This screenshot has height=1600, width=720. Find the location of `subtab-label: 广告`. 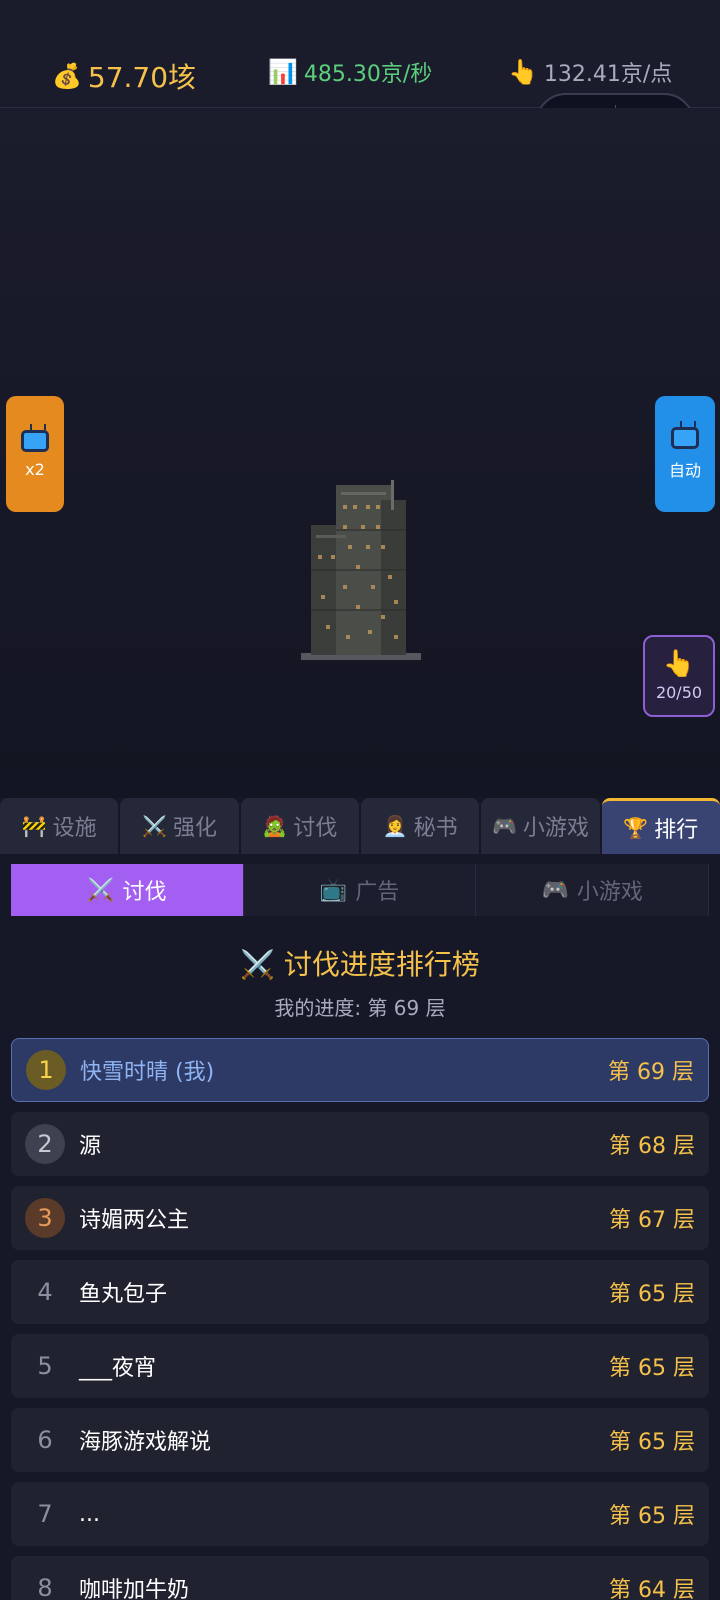

subtab-label: 广告 is located at coordinates (377, 892).